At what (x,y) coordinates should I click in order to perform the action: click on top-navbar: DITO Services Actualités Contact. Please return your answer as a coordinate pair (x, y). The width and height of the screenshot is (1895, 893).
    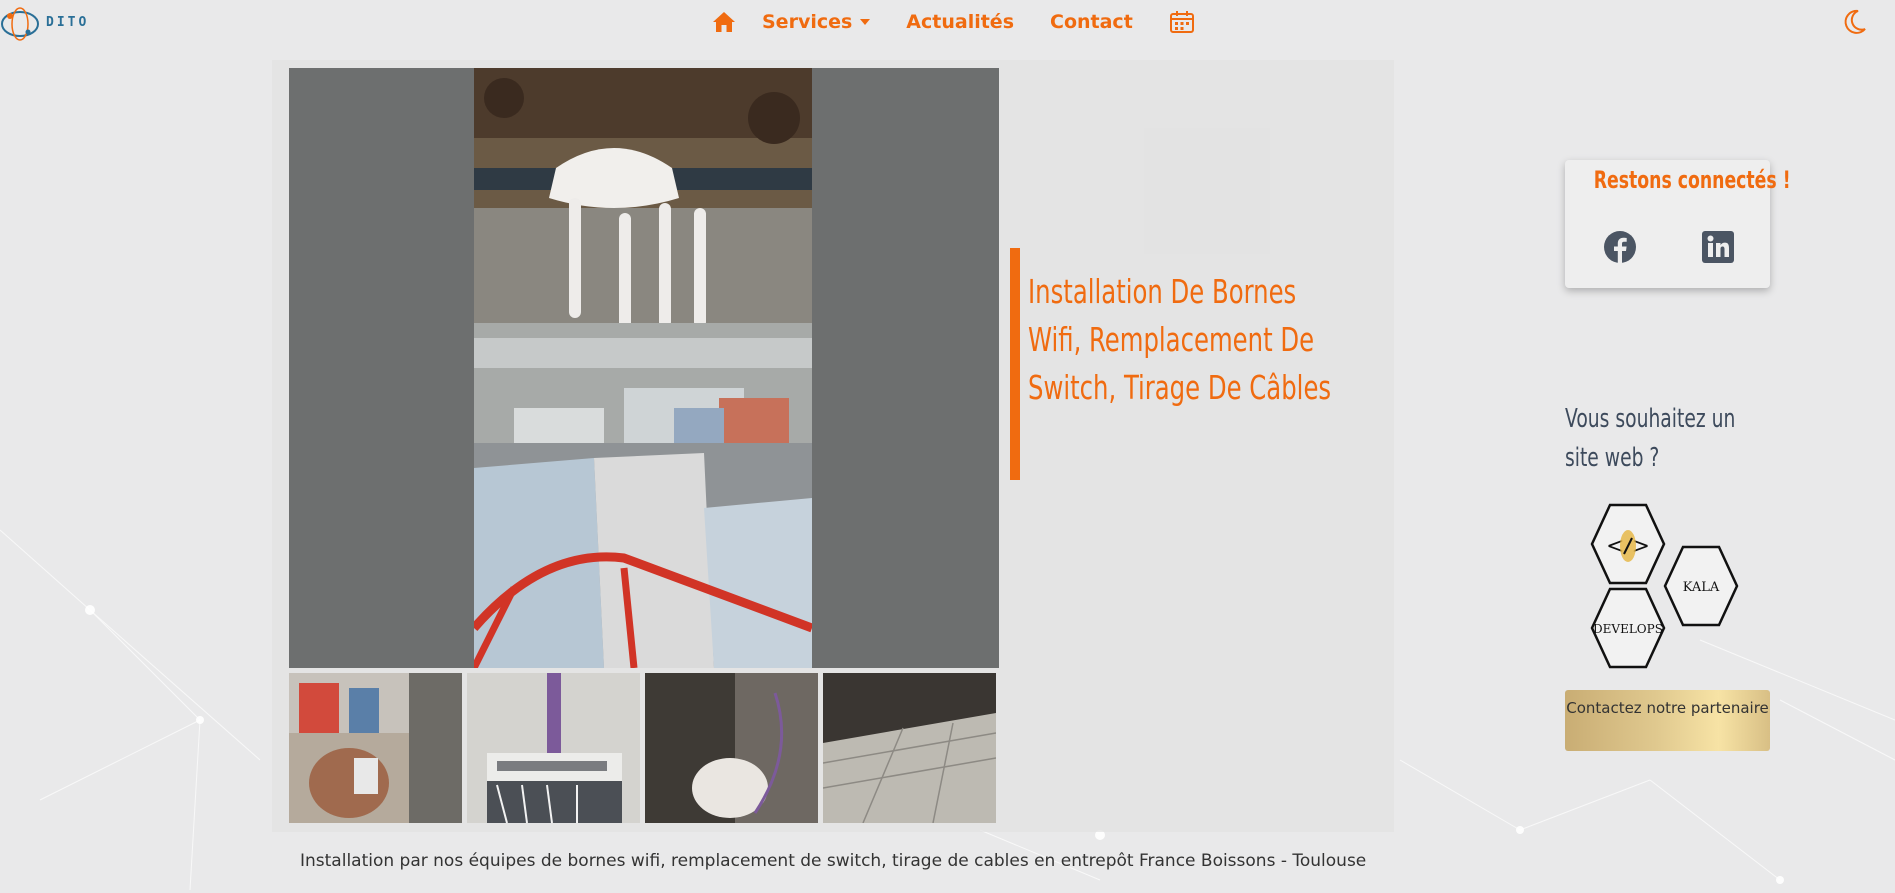
    Looking at the image, I should click on (947, 22).